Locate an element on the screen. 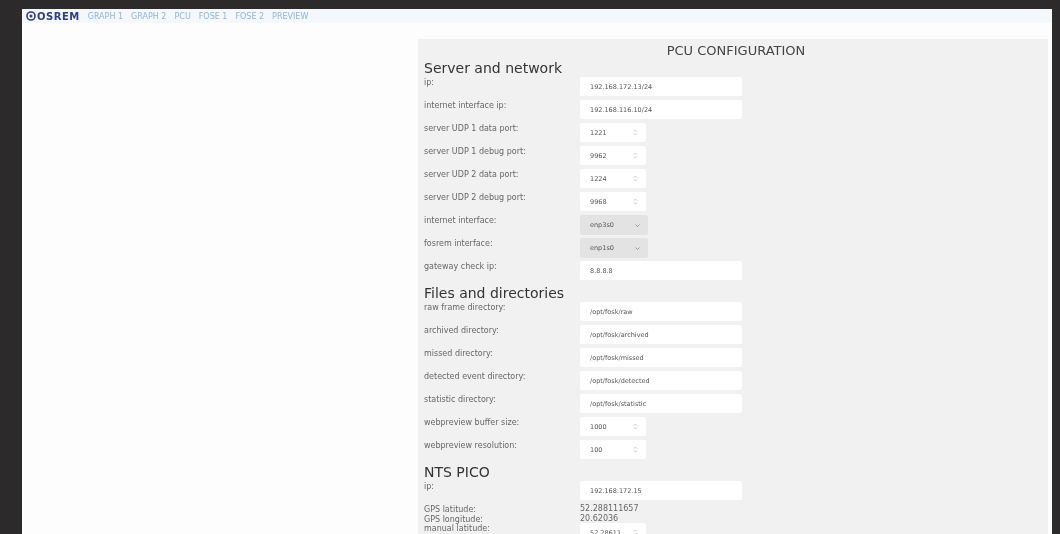 The image size is (1060, 534). field-value: 20.62036 is located at coordinates (600, 518).